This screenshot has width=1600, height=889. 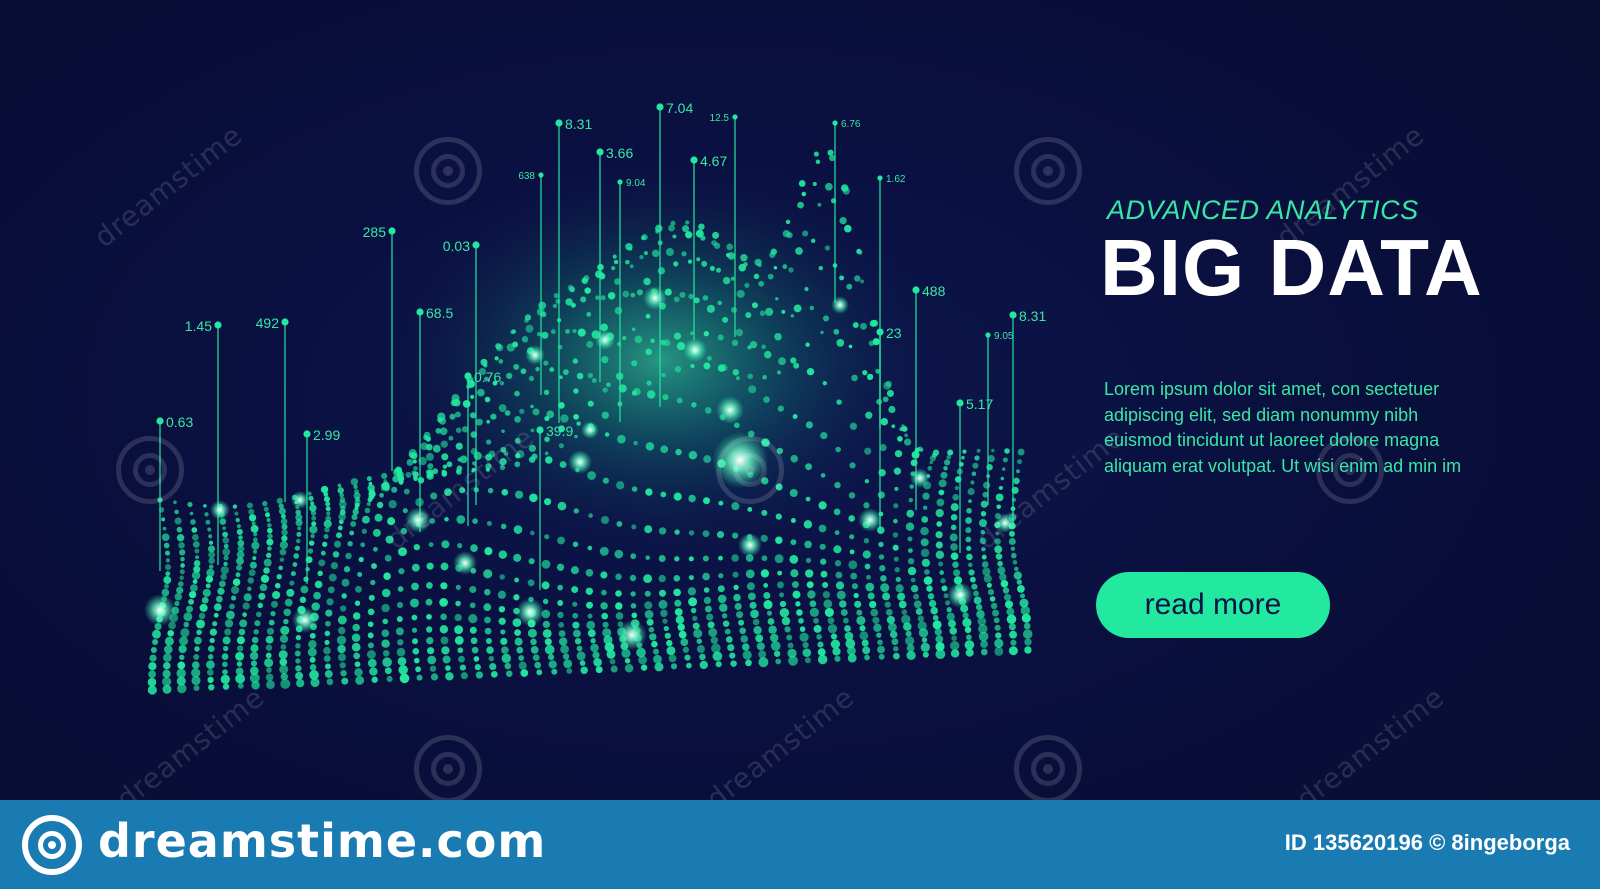 I want to click on read-more-button: read more, so click(x=1213, y=605).